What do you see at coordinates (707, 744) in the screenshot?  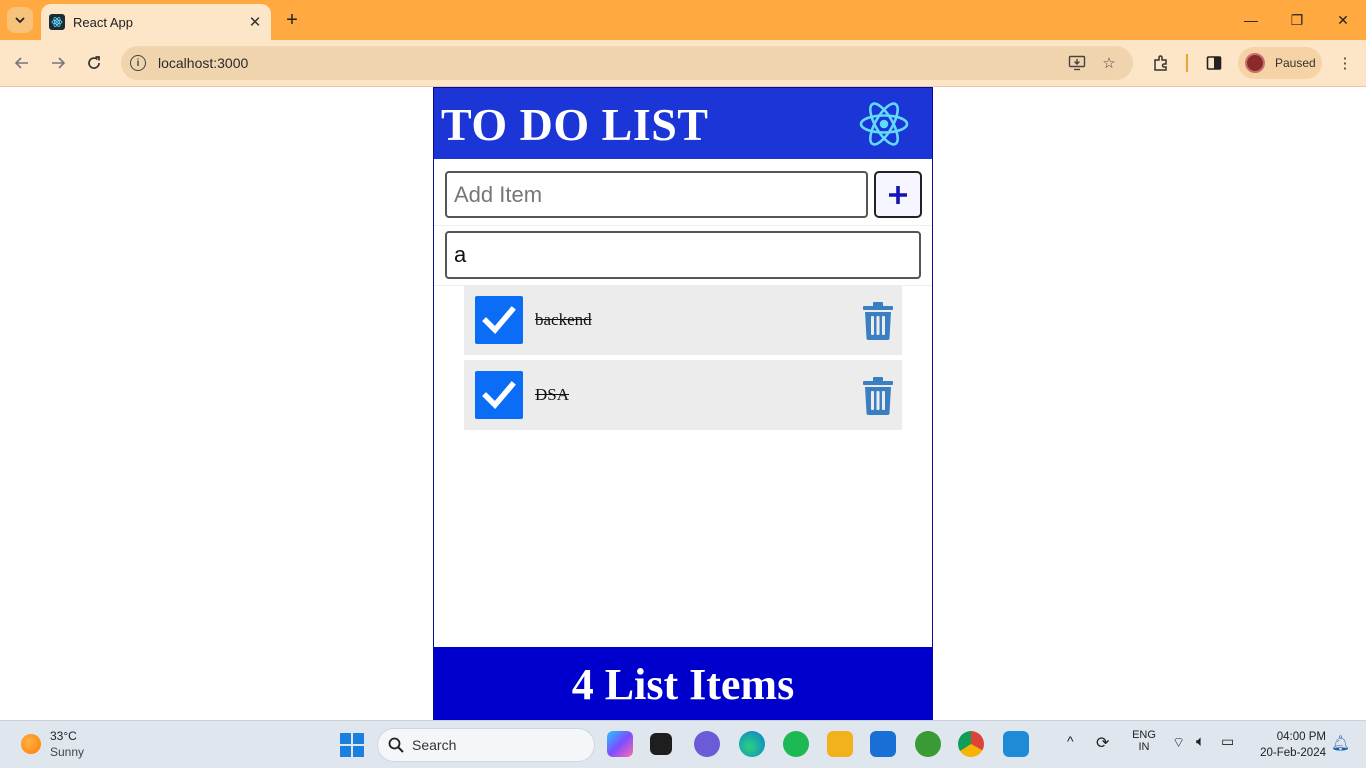 I see `teams-chat-icon` at bounding box center [707, 744].